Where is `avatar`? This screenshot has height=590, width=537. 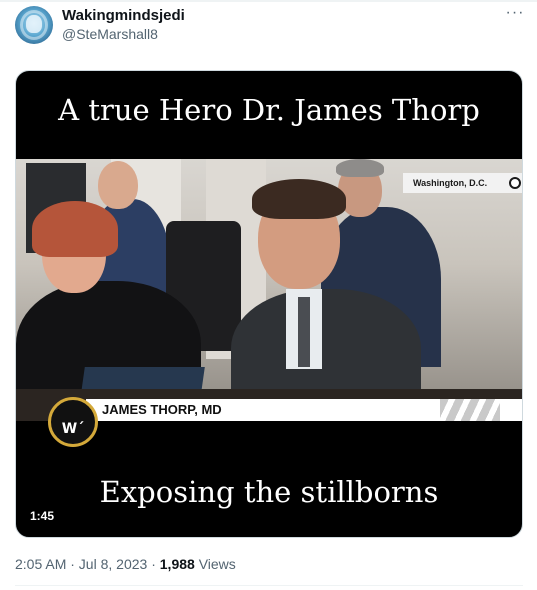 avatar is located at coordinates (34, 25).